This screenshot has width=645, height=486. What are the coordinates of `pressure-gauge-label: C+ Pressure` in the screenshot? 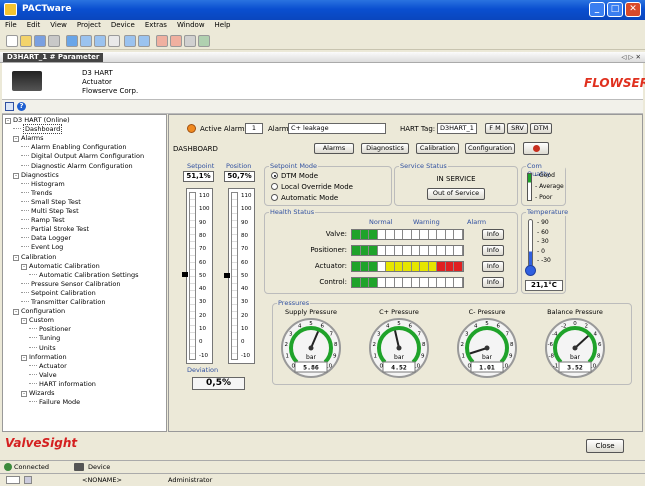 It's located at (399, 312).